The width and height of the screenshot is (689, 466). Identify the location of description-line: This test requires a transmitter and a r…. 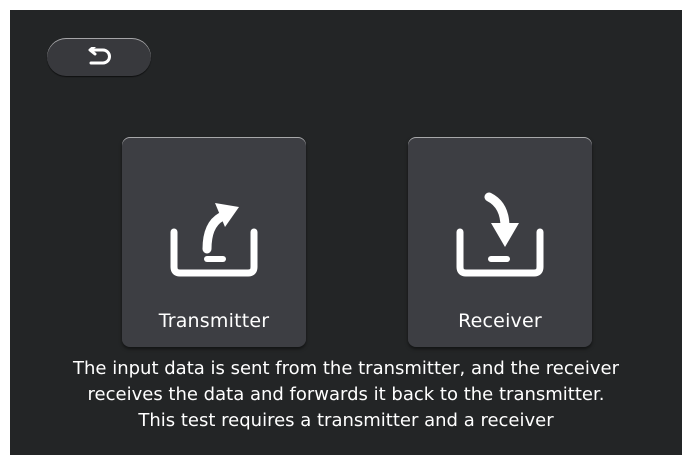
(346, 420).